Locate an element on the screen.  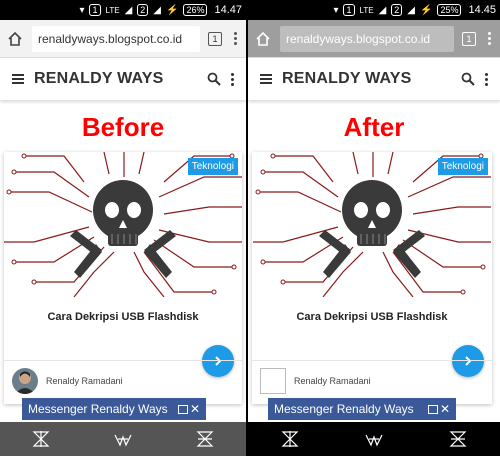
compare-label: After is located at coordinates (374, 127).